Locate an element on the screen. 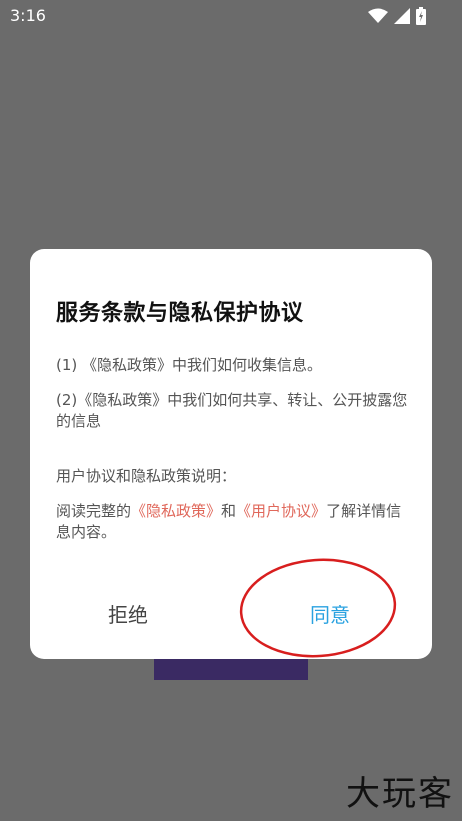 The width and height of the screenshot is (462, 821). battery-icon is located at coordinates (421, 16).